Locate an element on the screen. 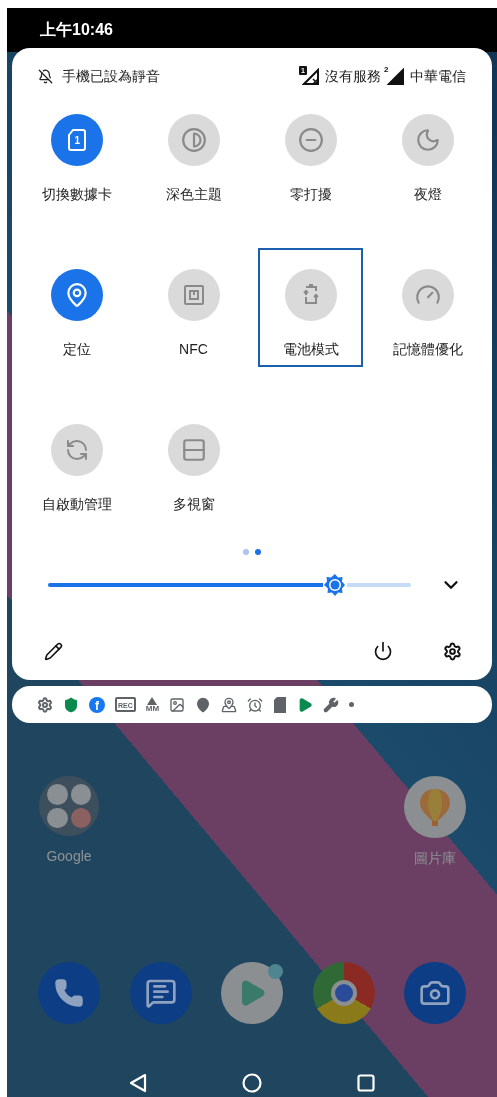 Image resolution: width=497 pixels, height=1097 pixels. quick-setting-tile: NFC is located at coordinates (193, 307).